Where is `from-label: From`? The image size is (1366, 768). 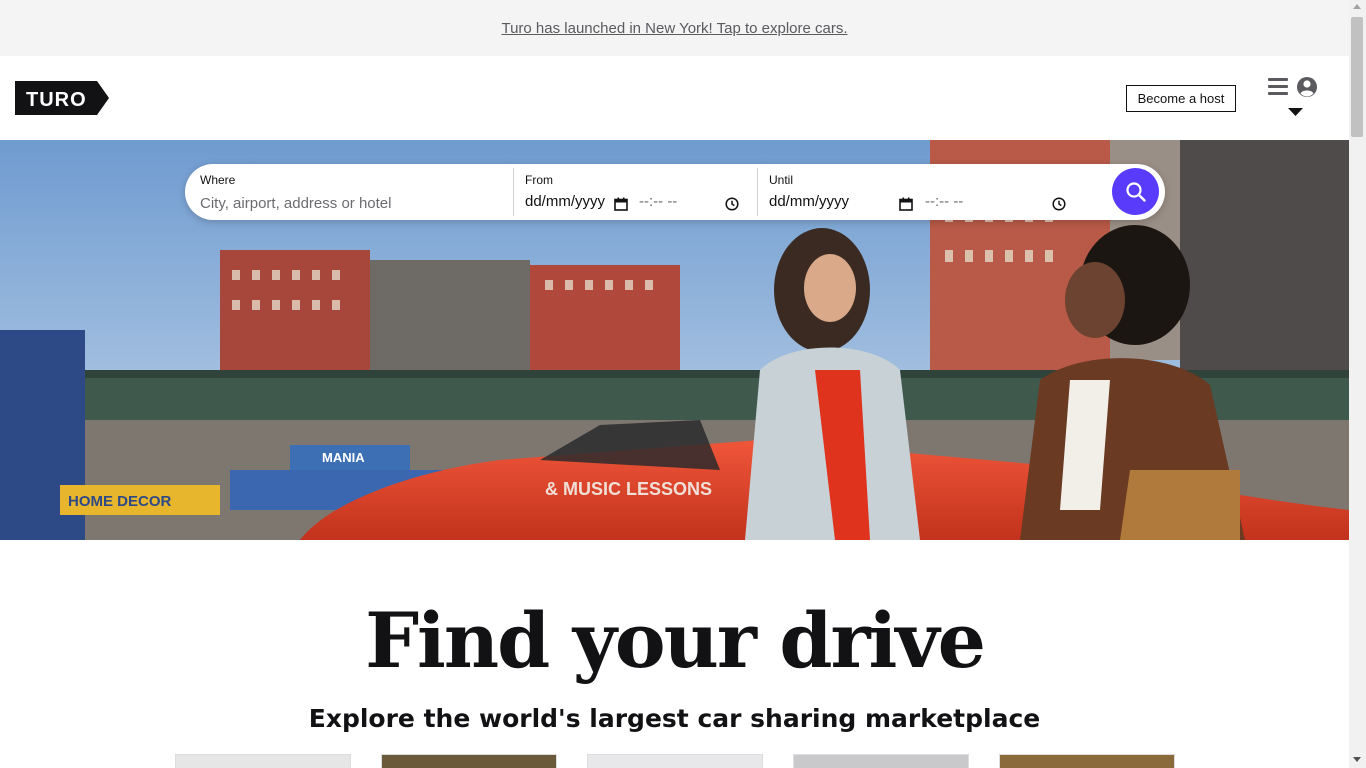 from-label: From is located at coordinates (539, 180).